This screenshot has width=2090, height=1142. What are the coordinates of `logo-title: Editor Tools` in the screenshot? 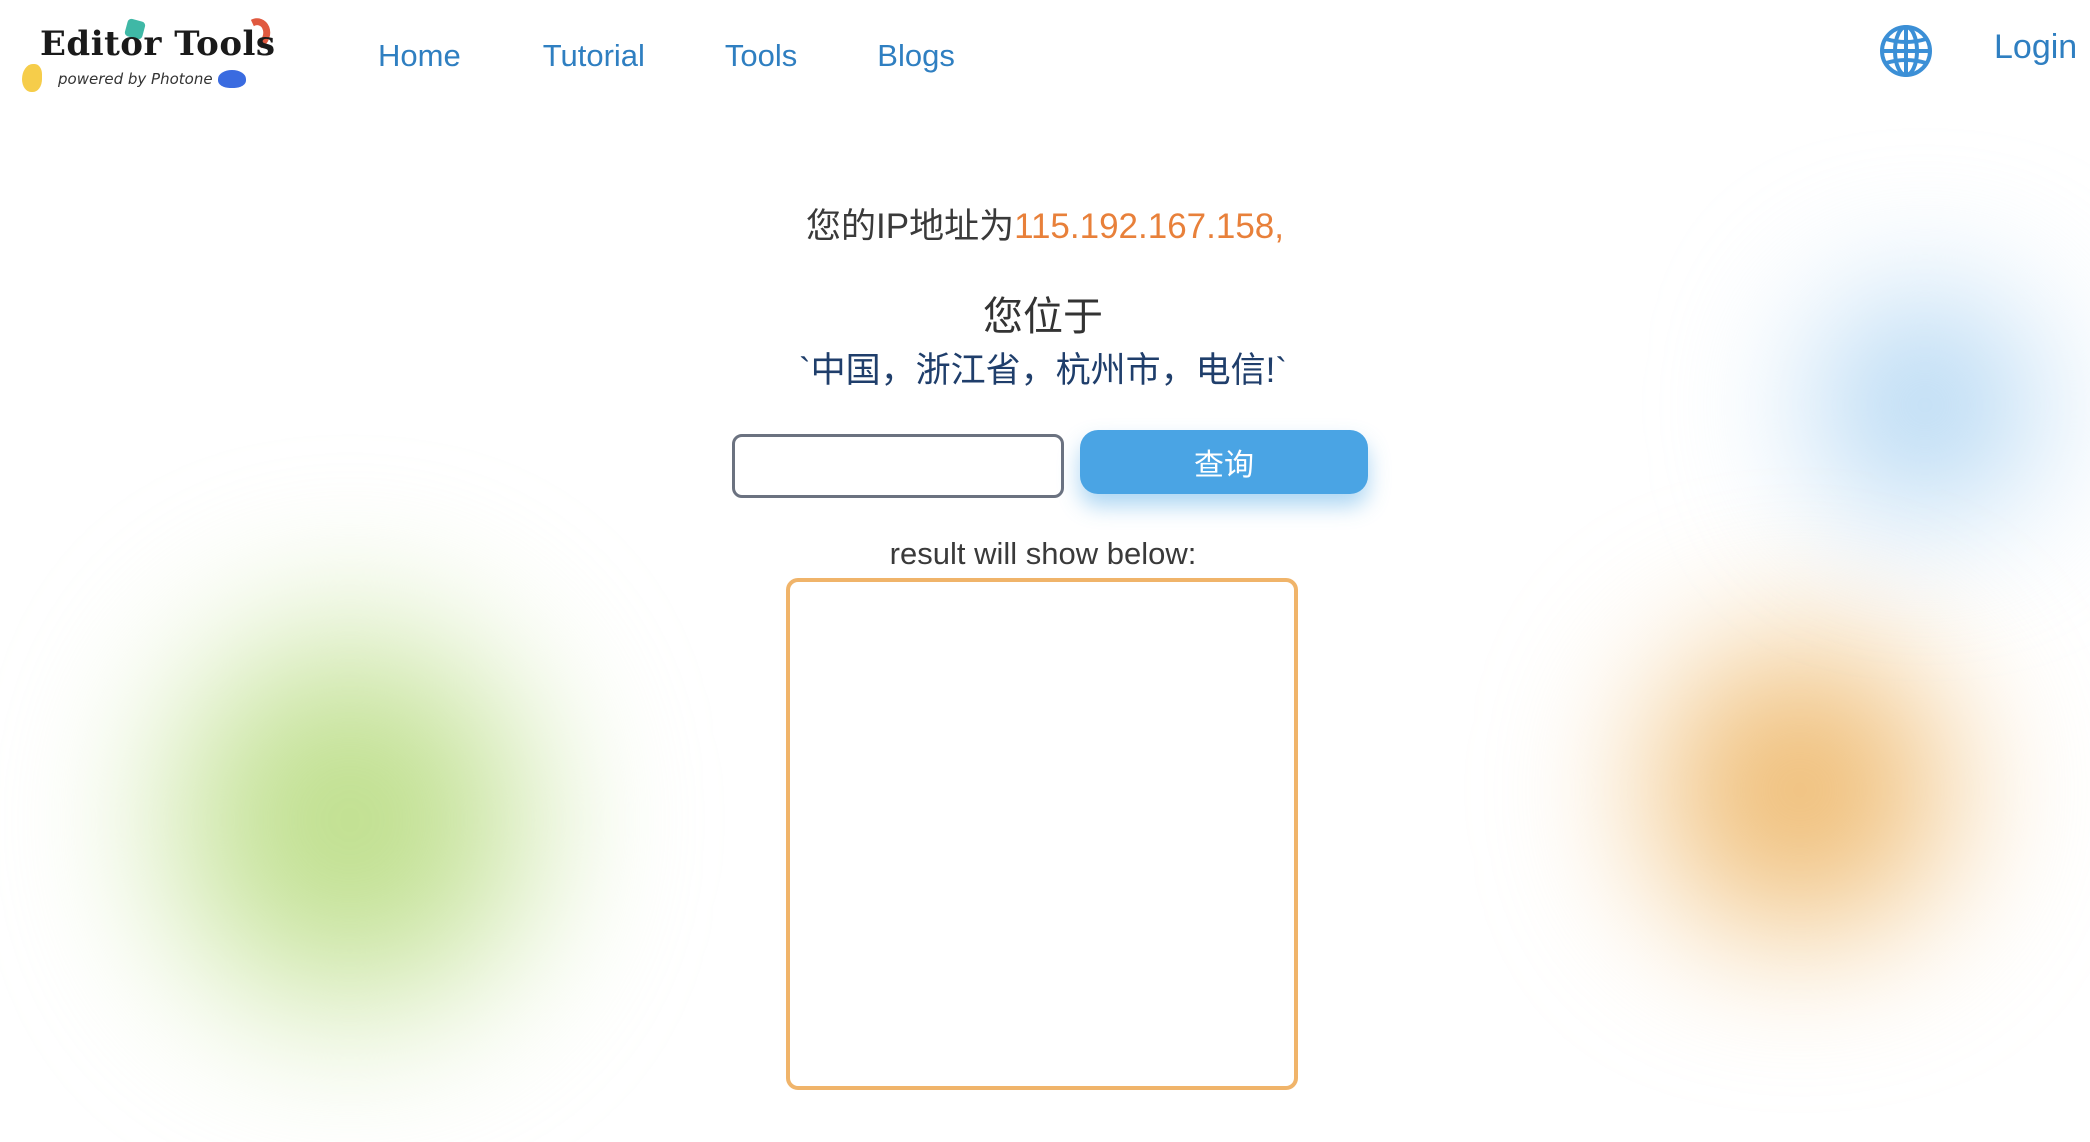 It's located at (158, 44).